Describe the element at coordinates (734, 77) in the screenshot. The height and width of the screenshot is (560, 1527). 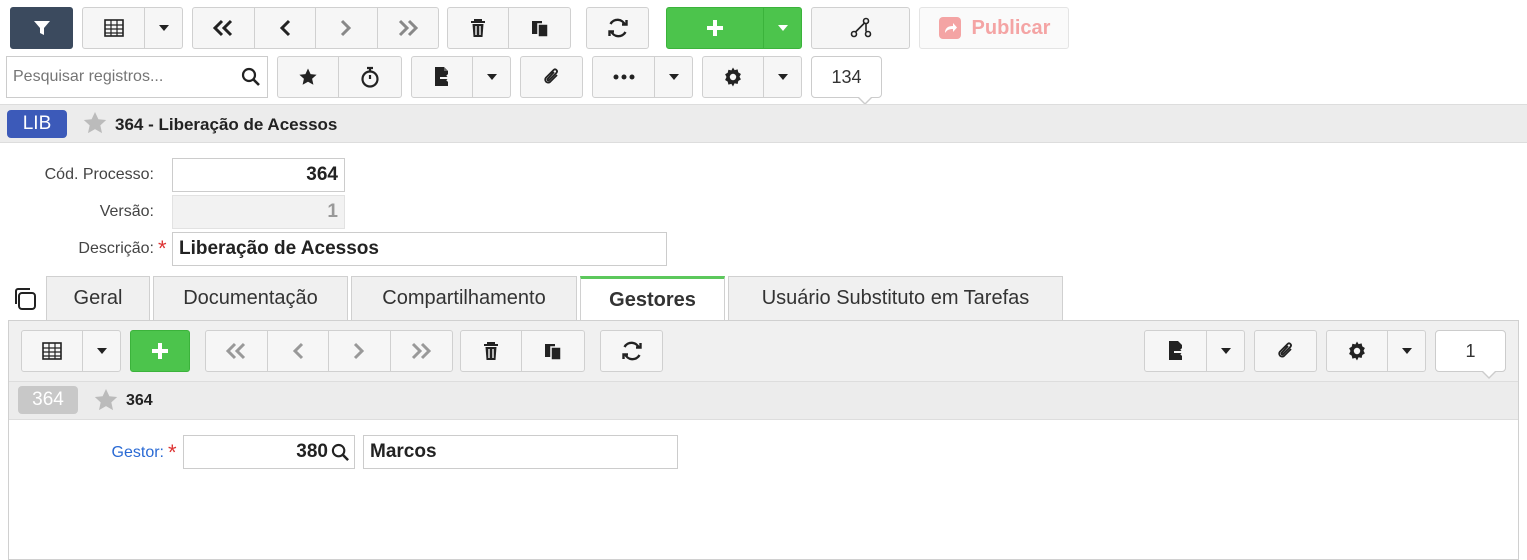
I see `settings-button` at that location.